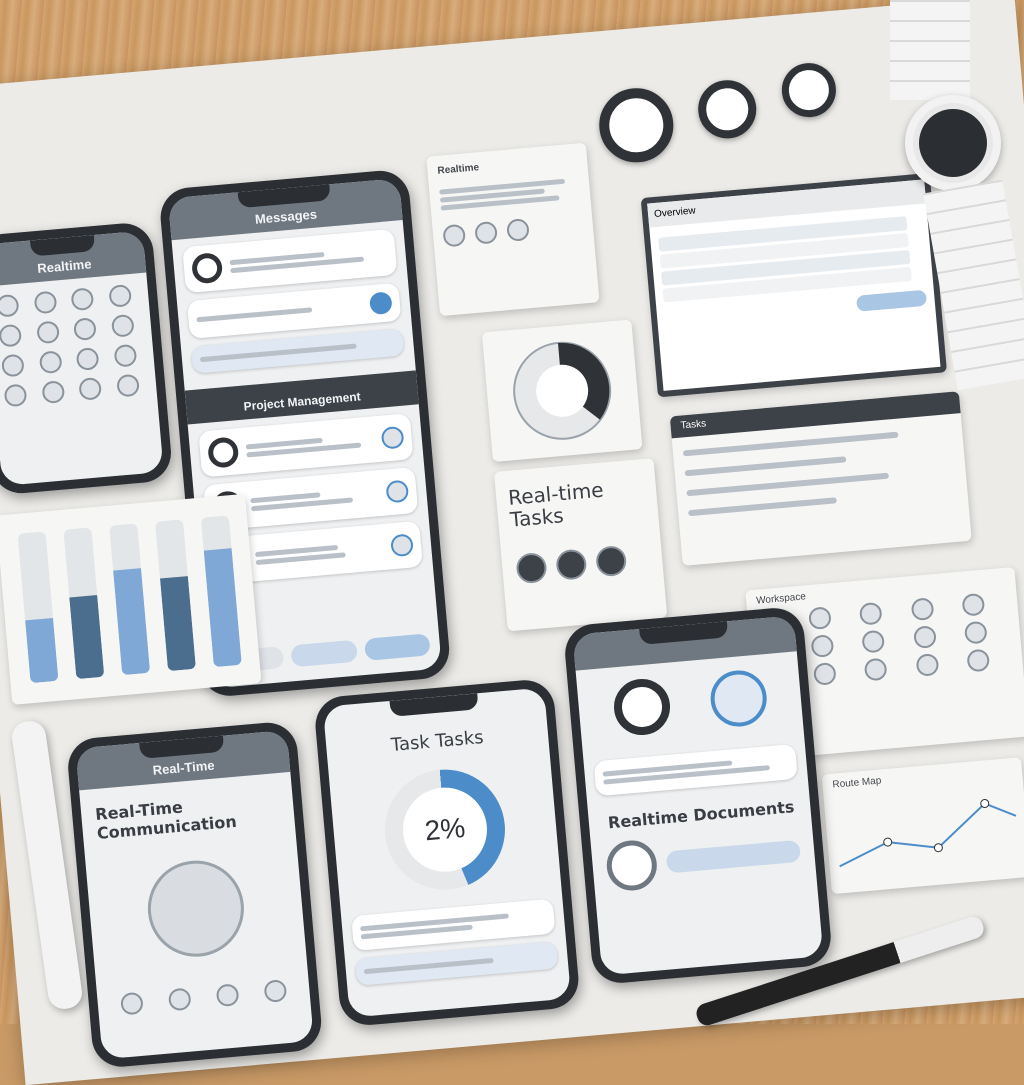 The width and height of the screenshot is (1024, 1085). What do you see at coordinates (698, 795) in the screenshot?
I see `phone-documents: Realtime Documents` at bounding box center [698, 795].